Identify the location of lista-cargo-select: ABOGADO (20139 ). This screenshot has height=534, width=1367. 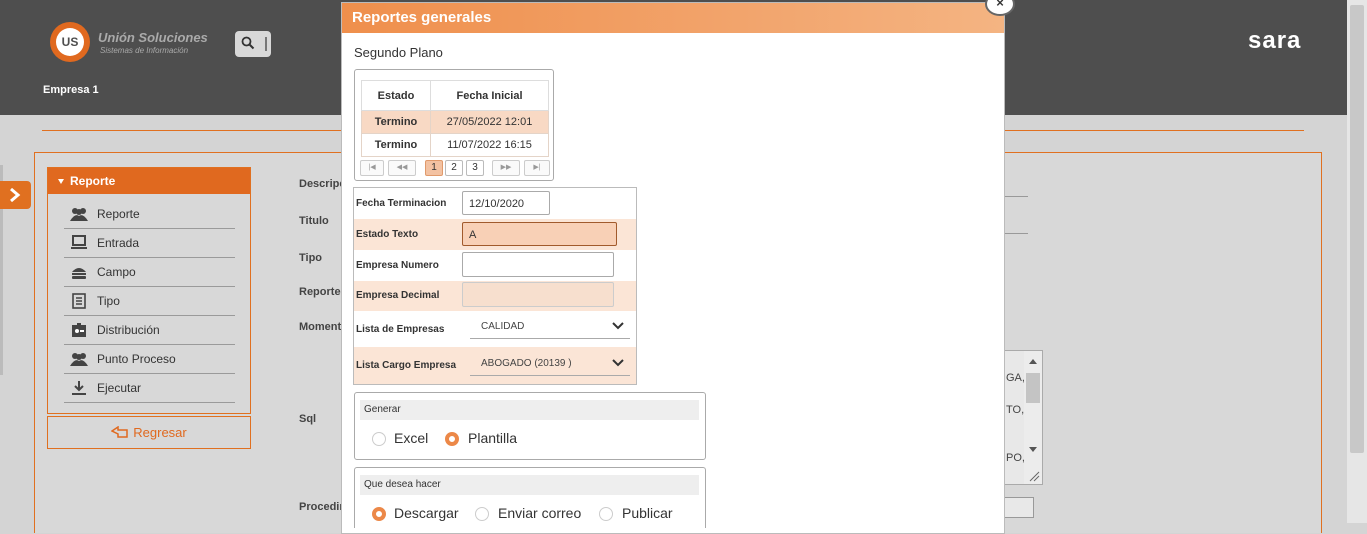
(550, 364).